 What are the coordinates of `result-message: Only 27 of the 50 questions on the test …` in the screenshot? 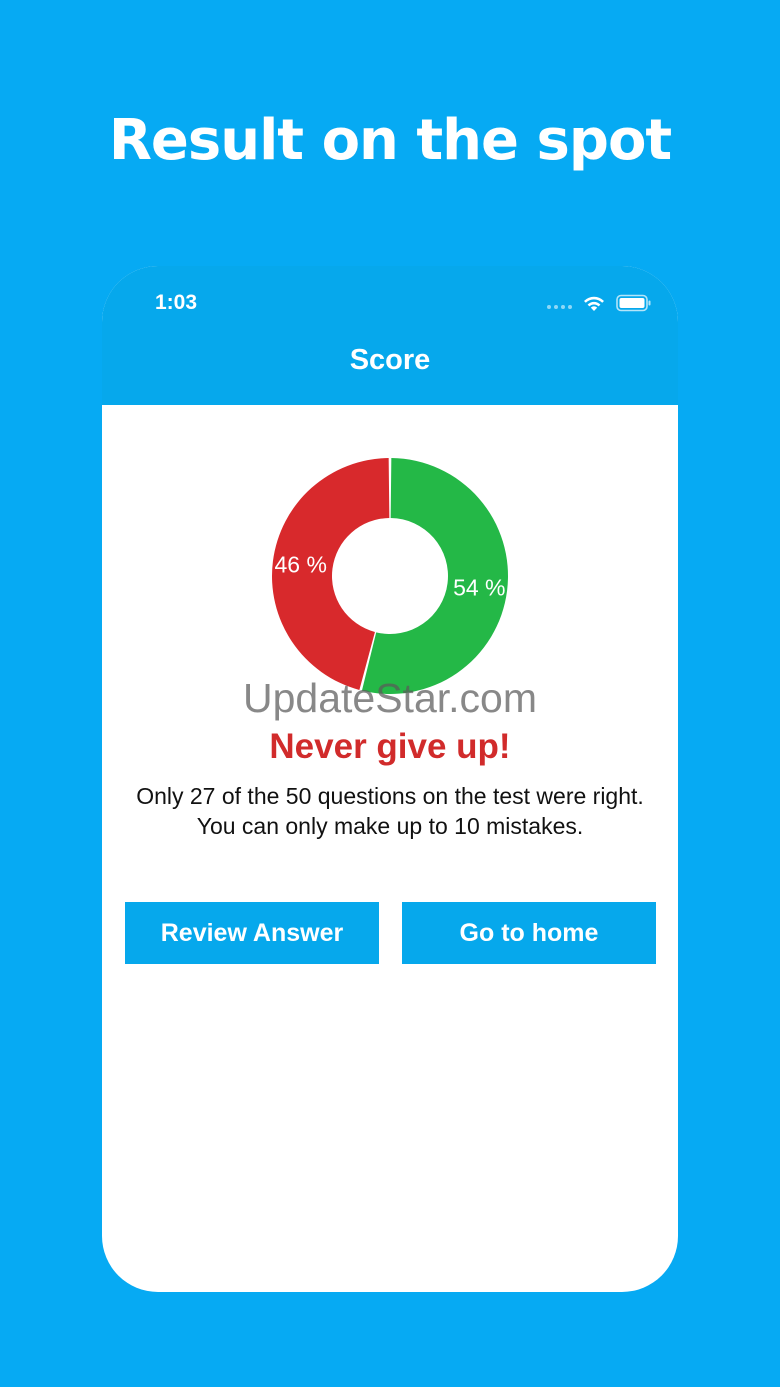 It's located at (390, 811).